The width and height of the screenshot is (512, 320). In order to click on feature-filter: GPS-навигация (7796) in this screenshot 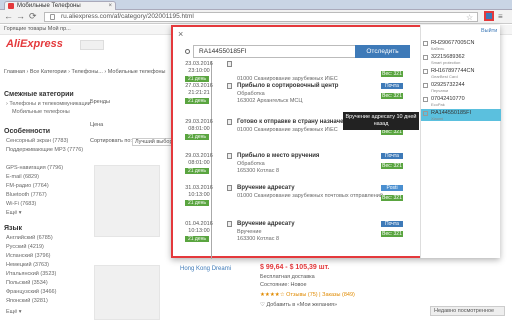, I will do `click(34, 168)`.